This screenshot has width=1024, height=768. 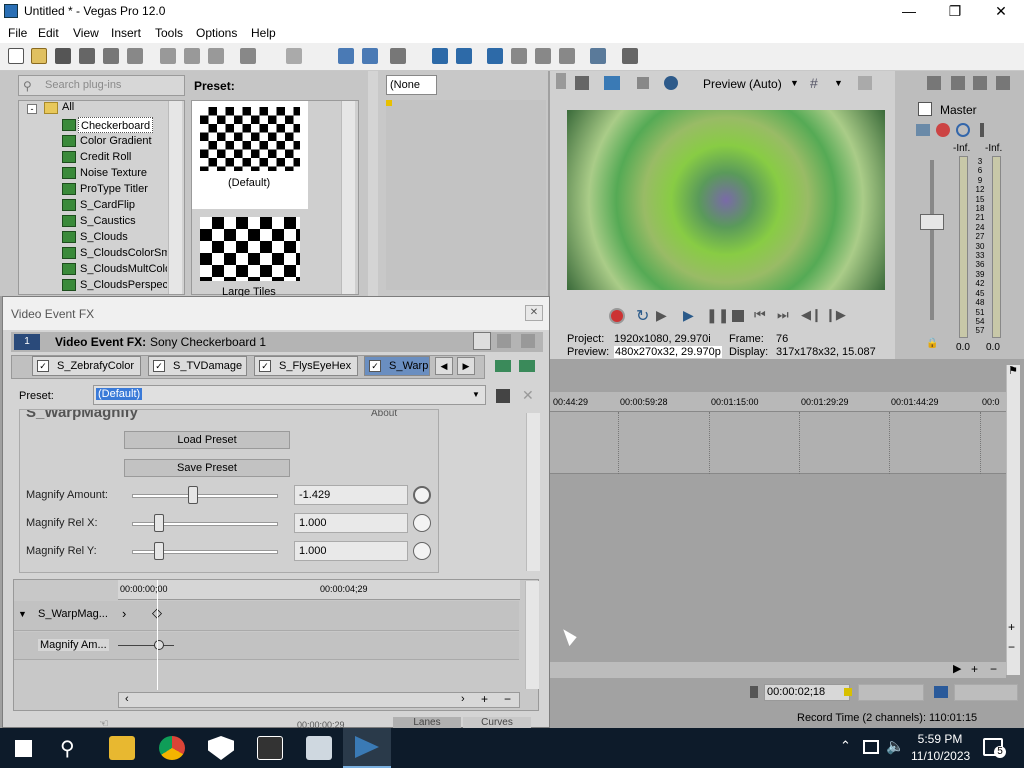 I want to click on whats-this-icon, so click(x=630, y=56).